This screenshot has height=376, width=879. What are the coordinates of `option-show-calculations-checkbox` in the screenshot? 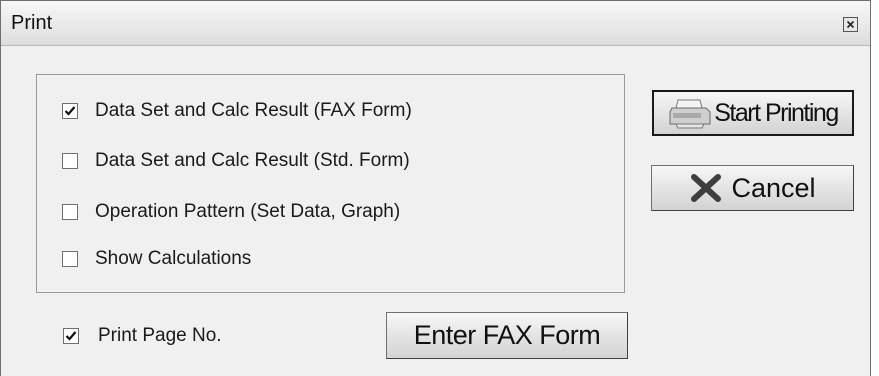 It's located at (70, 259).